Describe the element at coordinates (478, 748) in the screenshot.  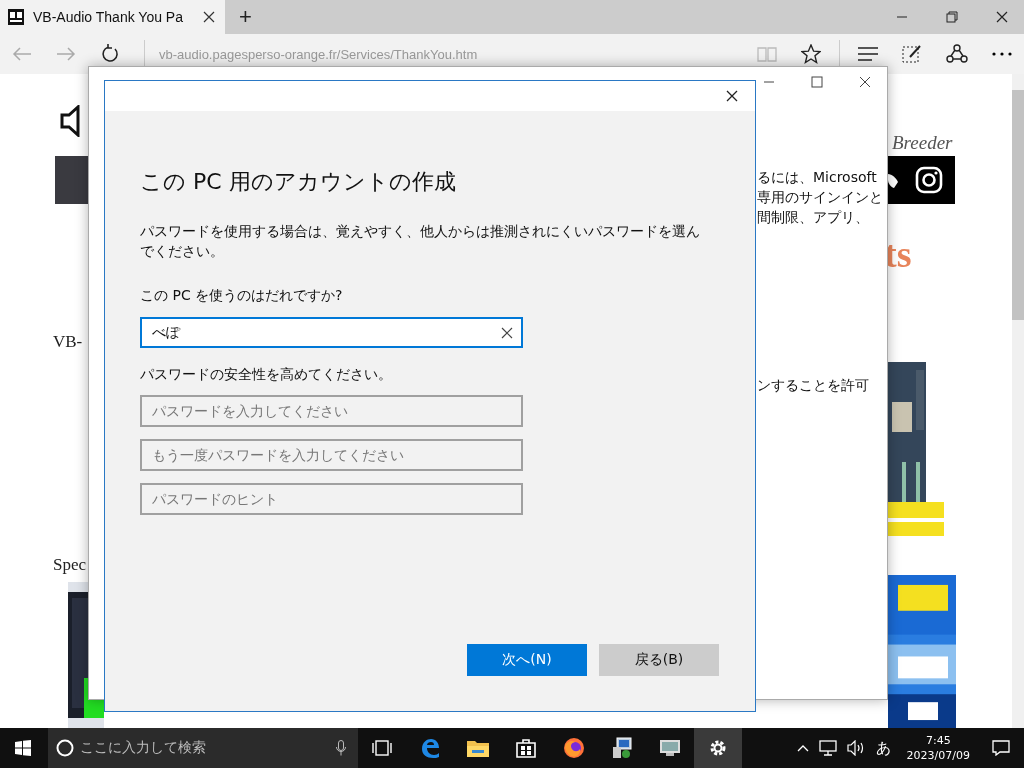
I see `folder-icon` at that location.